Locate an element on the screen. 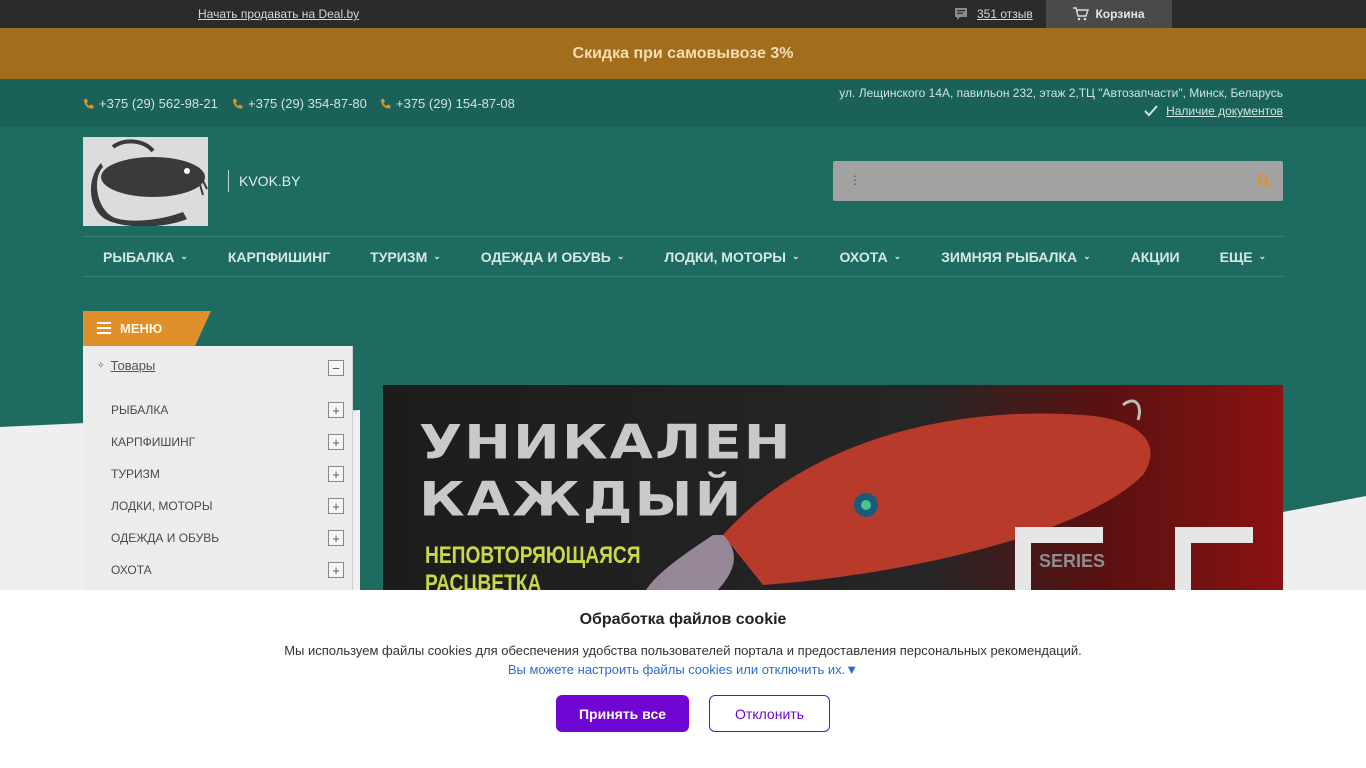  promo-text: Скидка при самовывозе 3% is located at coordinates (683, 53).